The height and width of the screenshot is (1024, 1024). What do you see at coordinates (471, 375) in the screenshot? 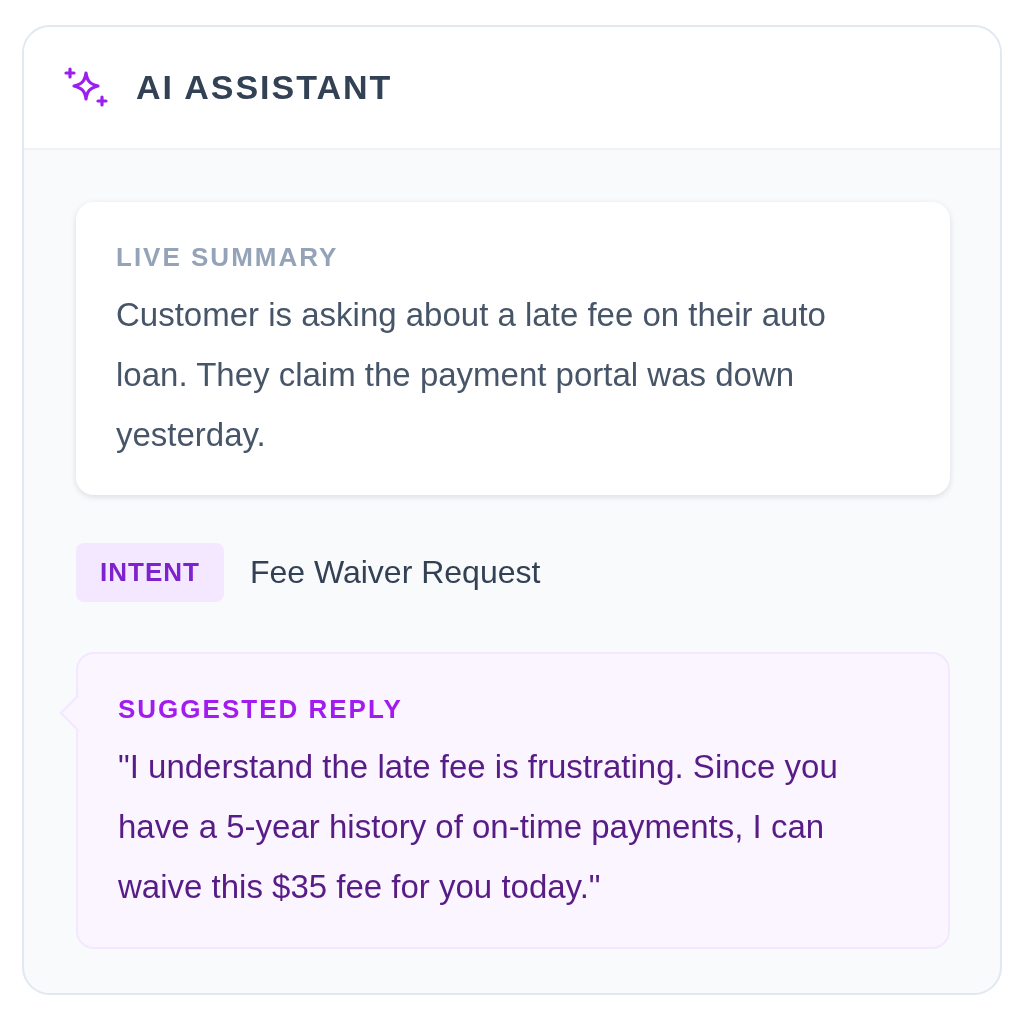
I see `summary-text: Customer is asking about a late fee on their auto loan. They claim the payment portal was down yesterday.` at bounding box center [471, 375].